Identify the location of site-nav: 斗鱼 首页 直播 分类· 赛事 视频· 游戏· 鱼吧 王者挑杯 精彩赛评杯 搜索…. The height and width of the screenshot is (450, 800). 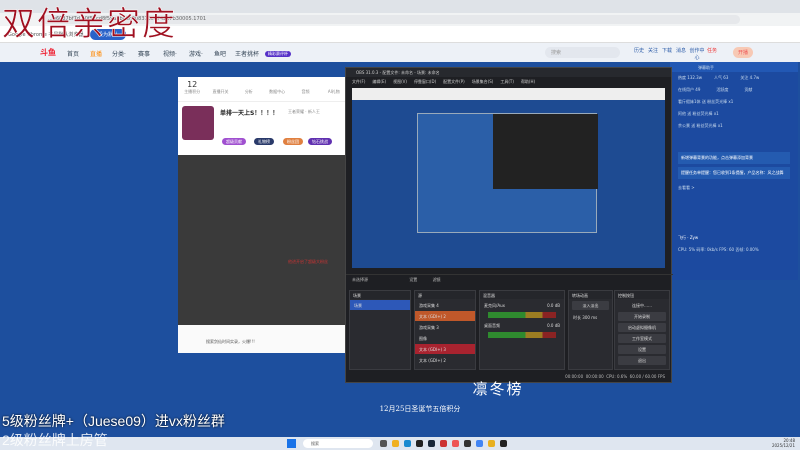
(400, 52).